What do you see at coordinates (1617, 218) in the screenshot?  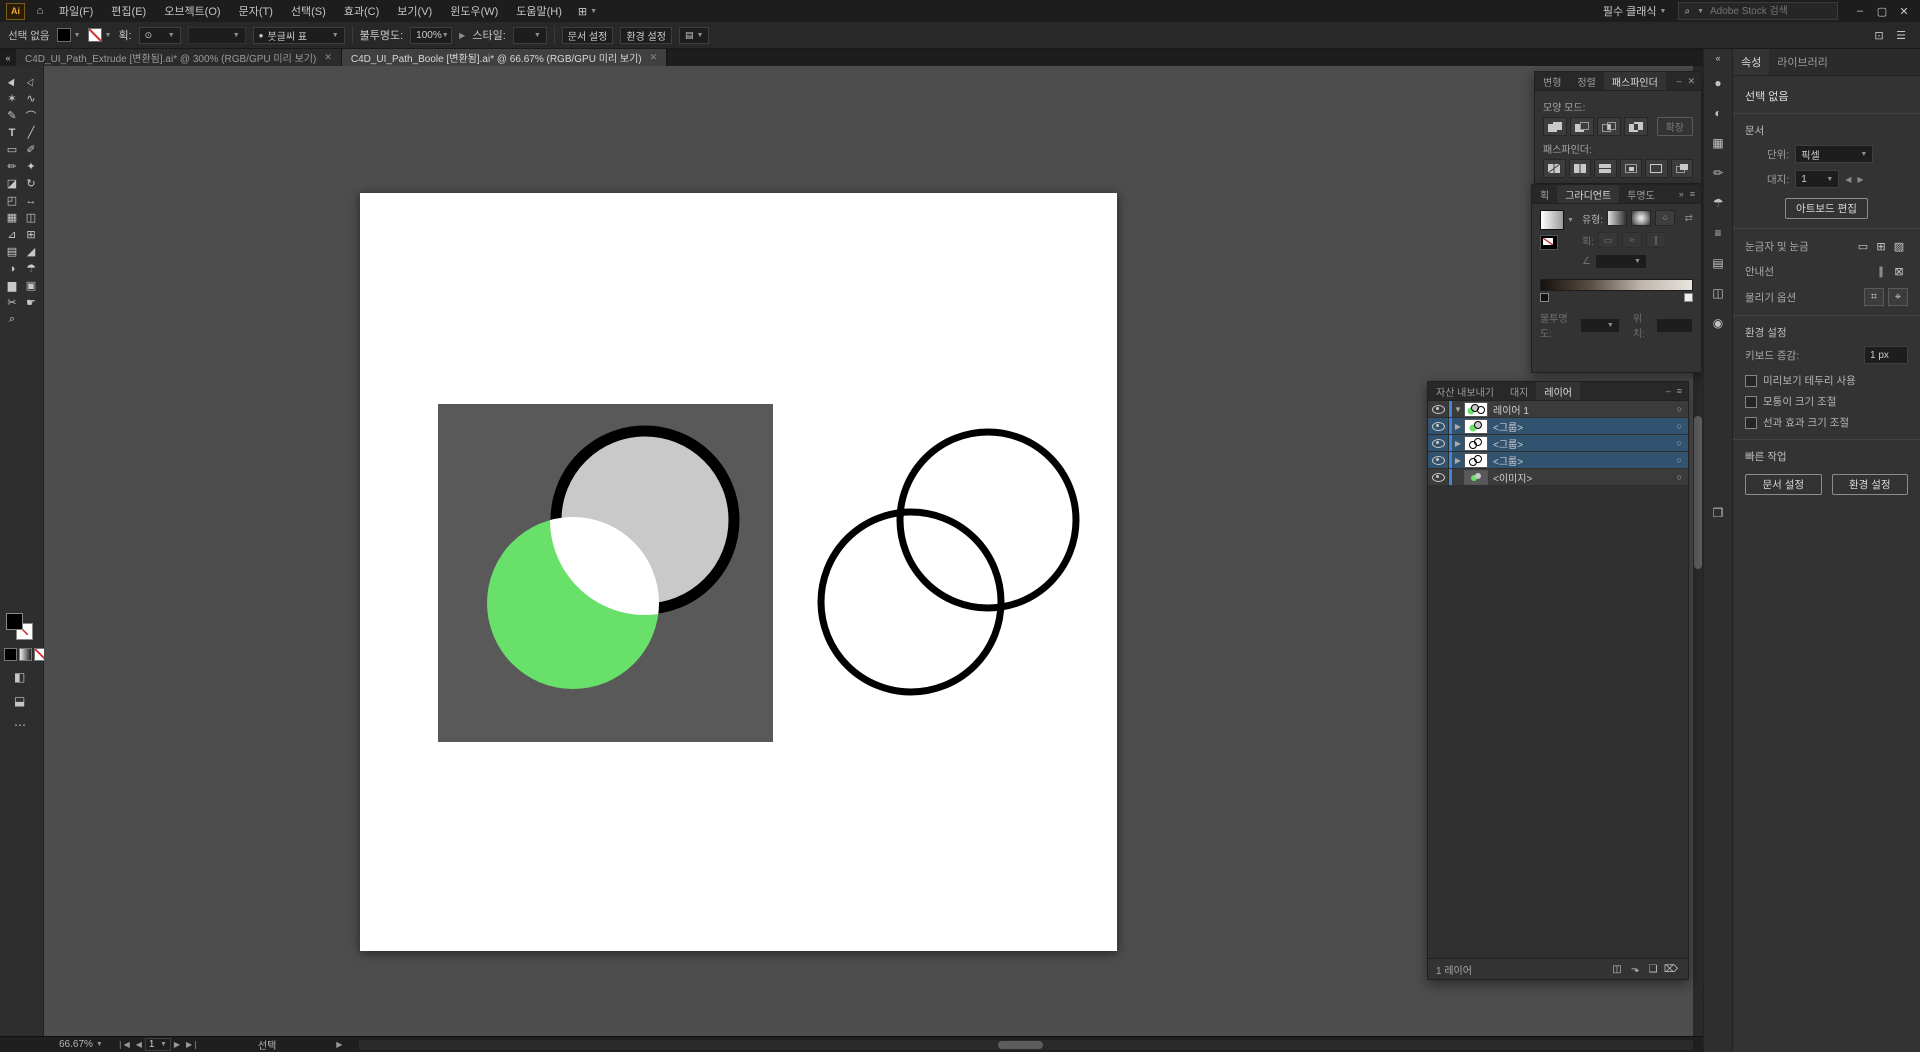 I see `linear-gradient-icon` at bounding box center [1617, 218].